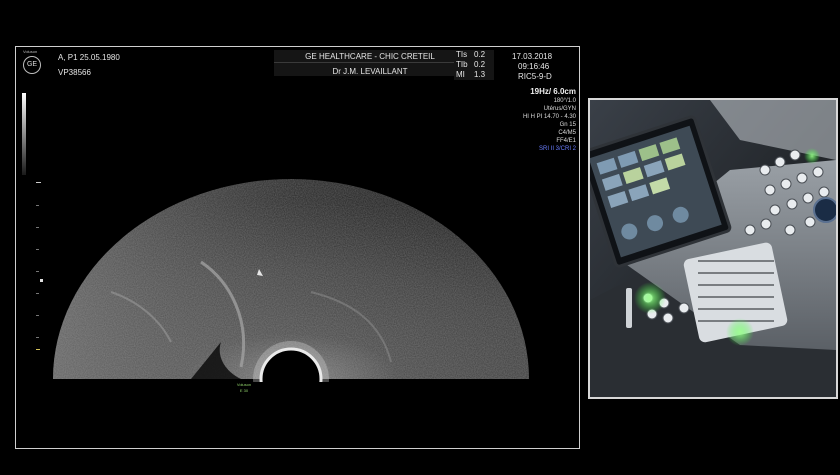  What do you see at coordinates (567, 125) in the screenshot?
I see `gain: Gn 15` at bounding box center [567, 125].